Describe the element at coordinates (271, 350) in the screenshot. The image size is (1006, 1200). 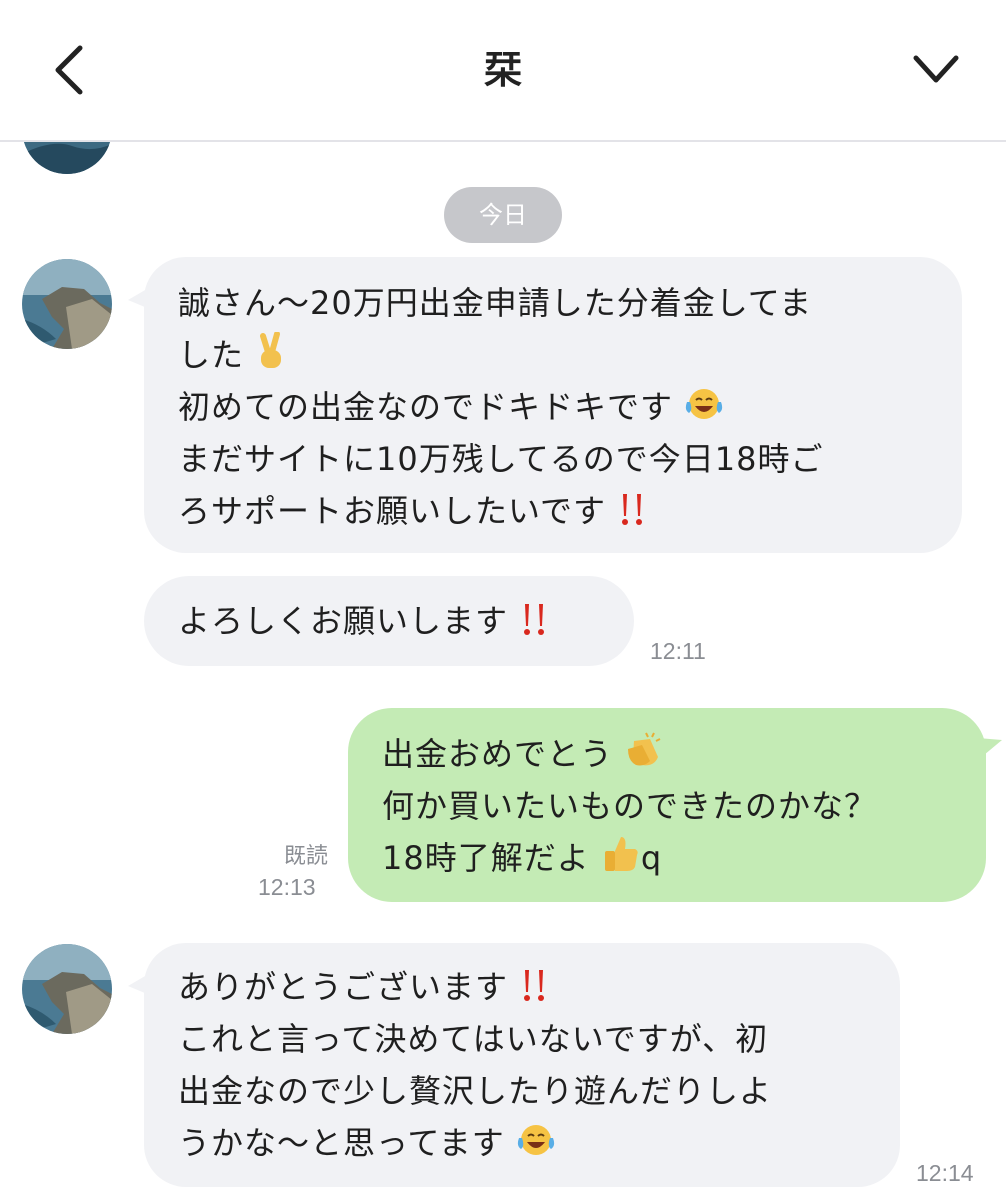
I see `victory-hand-emoji` at that location.